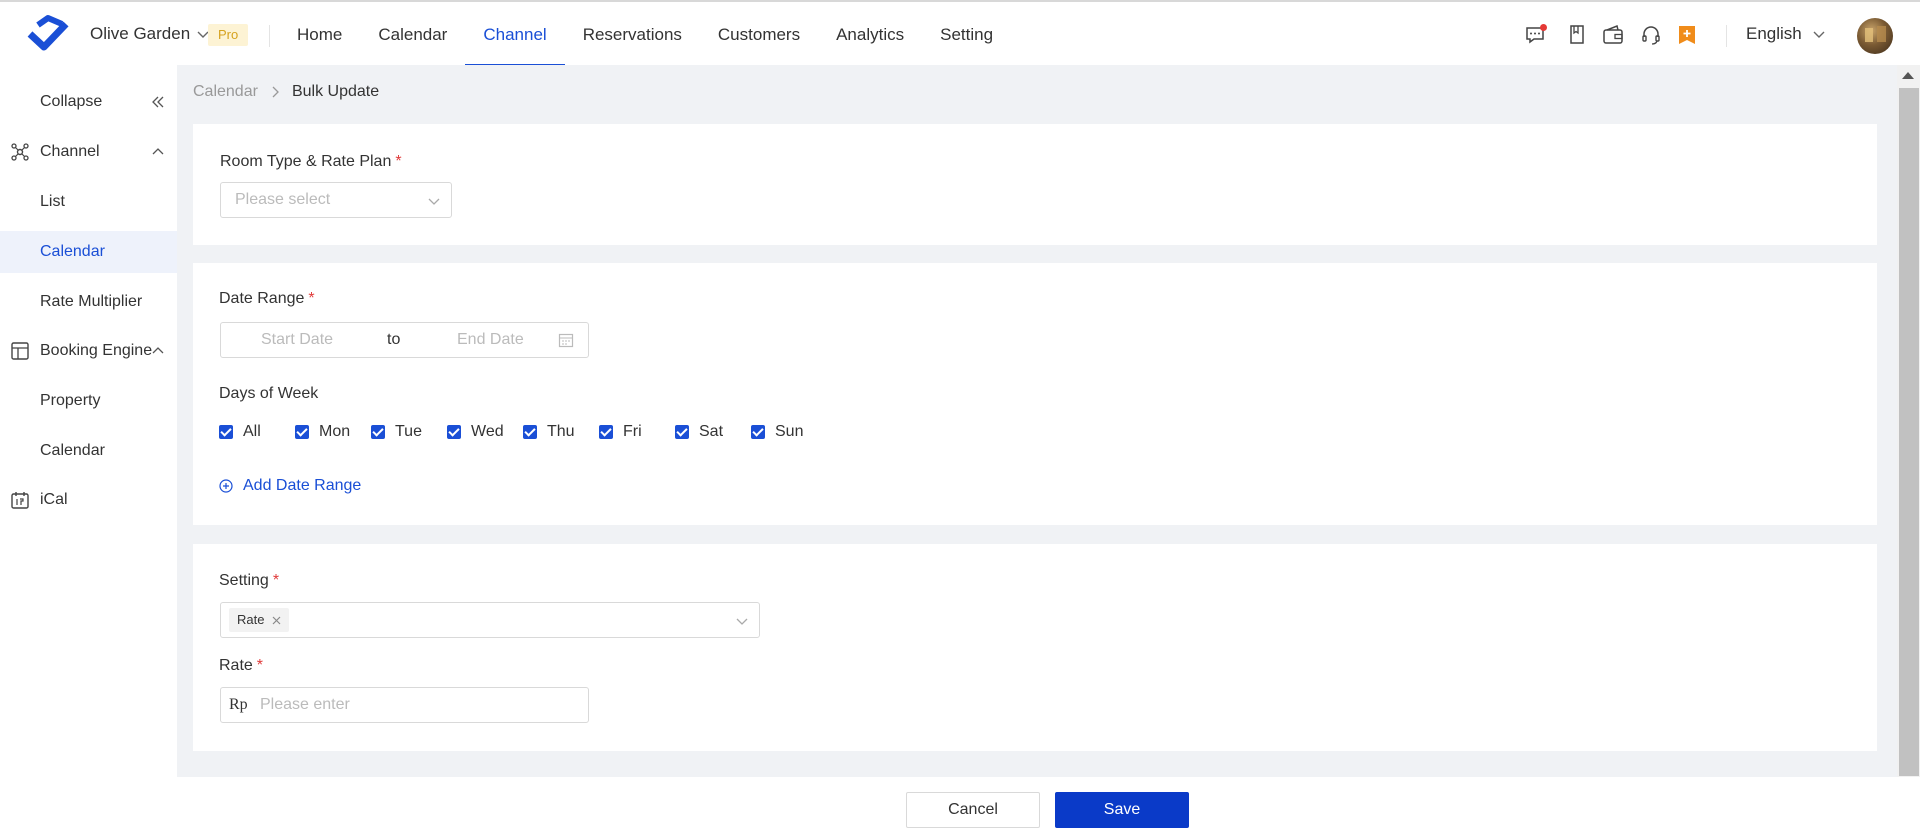 This screenshot has height=840, width=1920. I want to click on calendar-icon, so click(566, 340).